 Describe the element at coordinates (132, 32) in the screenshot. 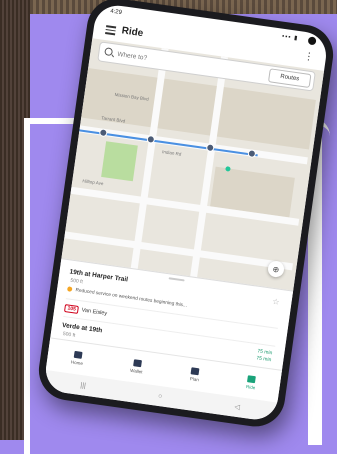

I see `page-title: Ride` at that location.